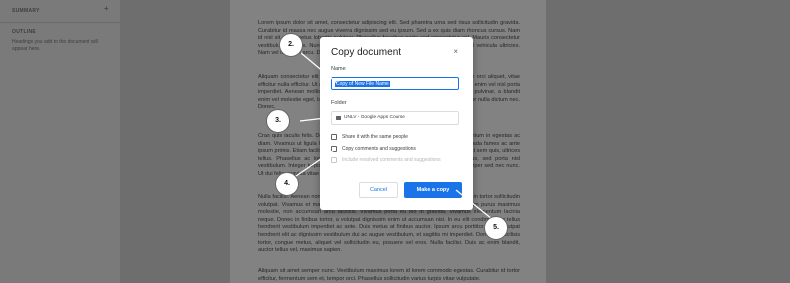  Describe the element at coordinates (278, 121) in the screenshot. I see `step-callout-3: 3.` at that location.